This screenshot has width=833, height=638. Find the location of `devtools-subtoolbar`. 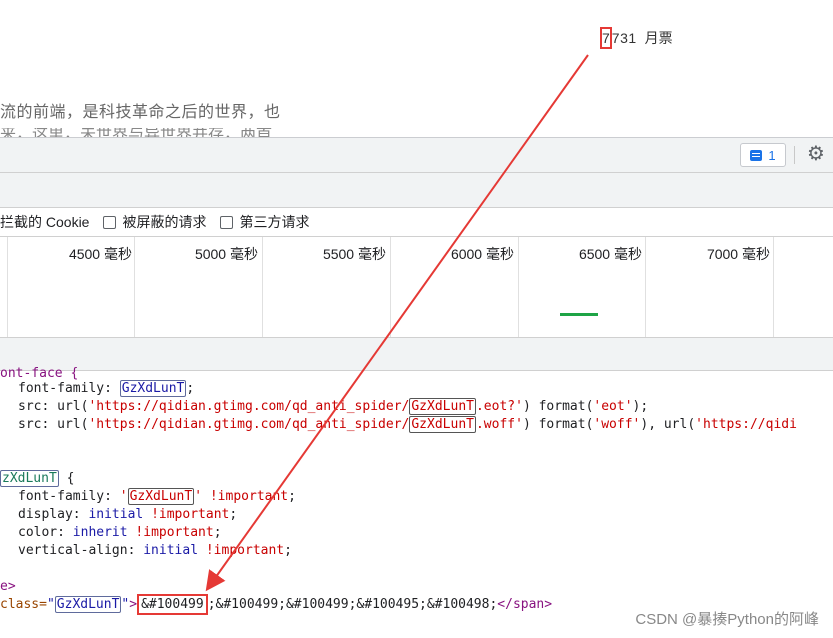

devtools-subtoolbar is located at coordinates (416, 190).